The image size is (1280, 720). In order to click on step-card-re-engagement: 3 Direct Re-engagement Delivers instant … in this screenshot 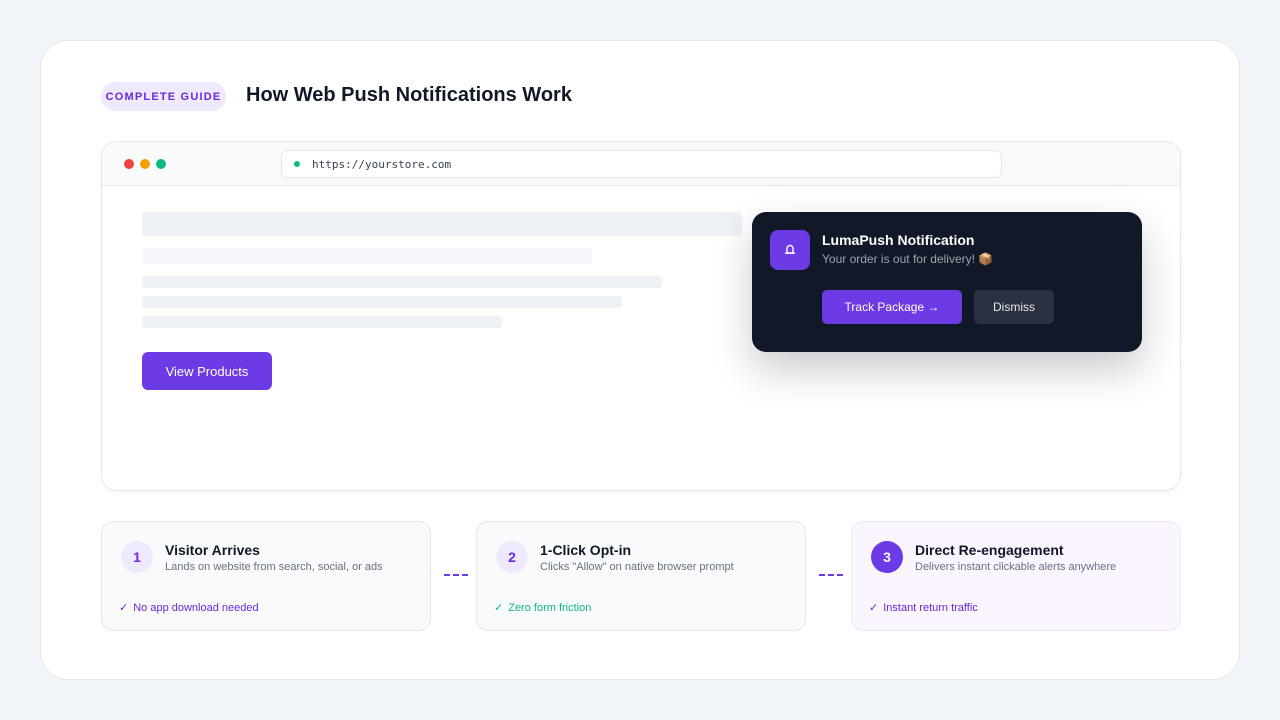, I will do `click(1016, 576)`.